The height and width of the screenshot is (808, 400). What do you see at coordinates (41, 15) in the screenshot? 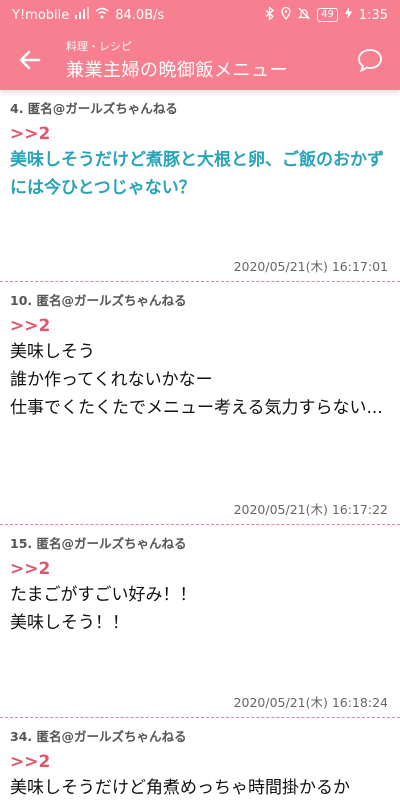
I see `carrier-label: Y!mobile` at bounding box center [41, 15].